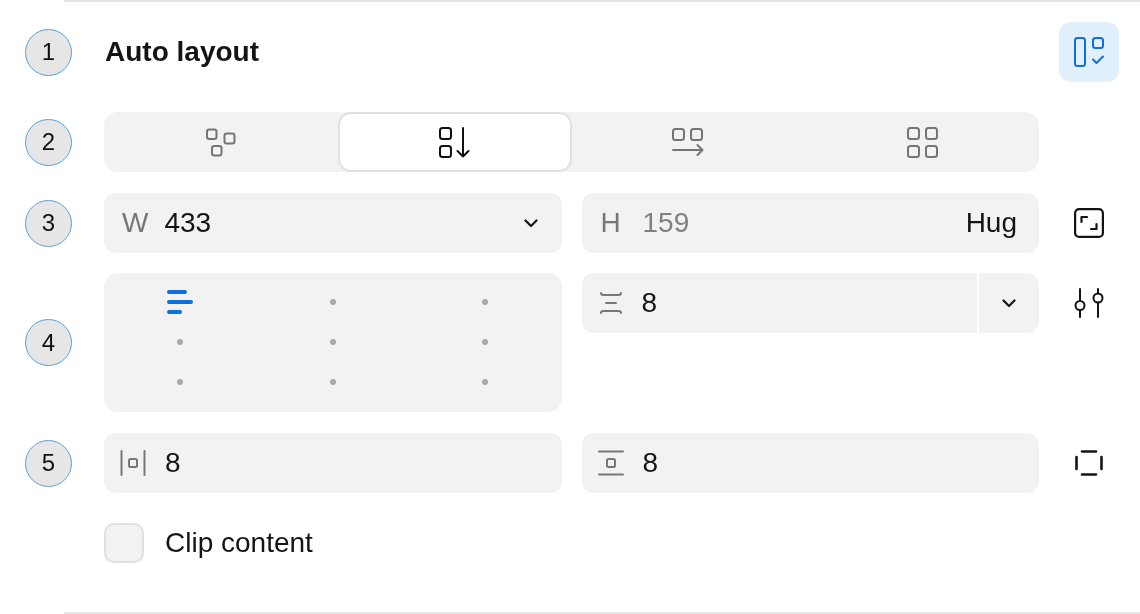 This screenshot has width=1140, height=614. What do you see at coordinates (135, 223) in the screenshot?
I see `field-label: W` at bounding box center [135, 223].